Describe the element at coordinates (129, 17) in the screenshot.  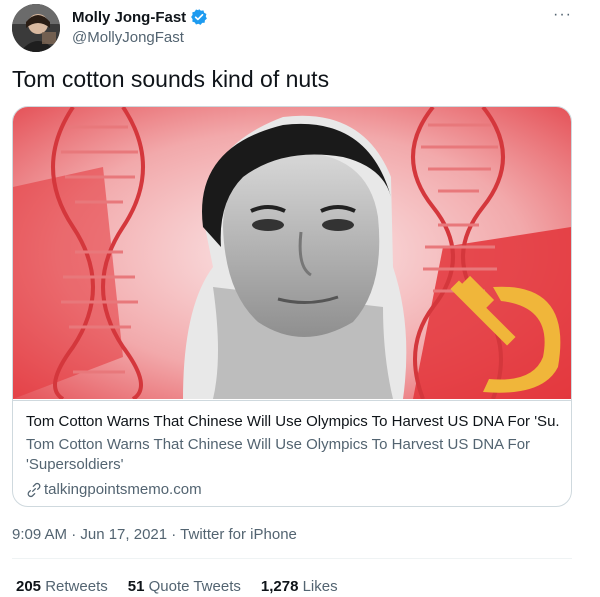
I see `author-display-name: Molly Jong-Fast` at that location.